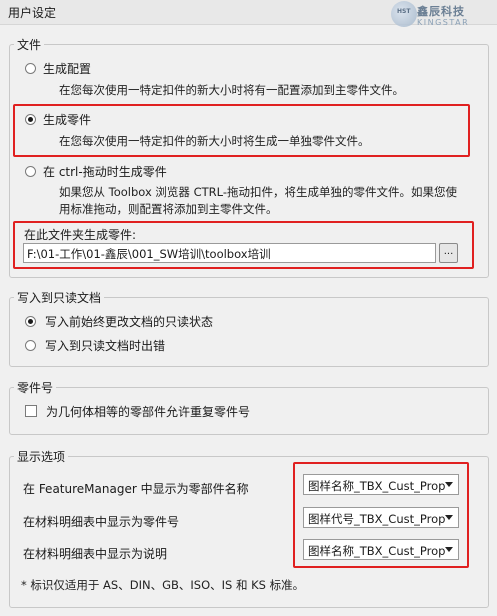  I want to click on allow-duplicate-partnum-label: 为几何体相等的零部件允许重复零件号, so click(148, 411).